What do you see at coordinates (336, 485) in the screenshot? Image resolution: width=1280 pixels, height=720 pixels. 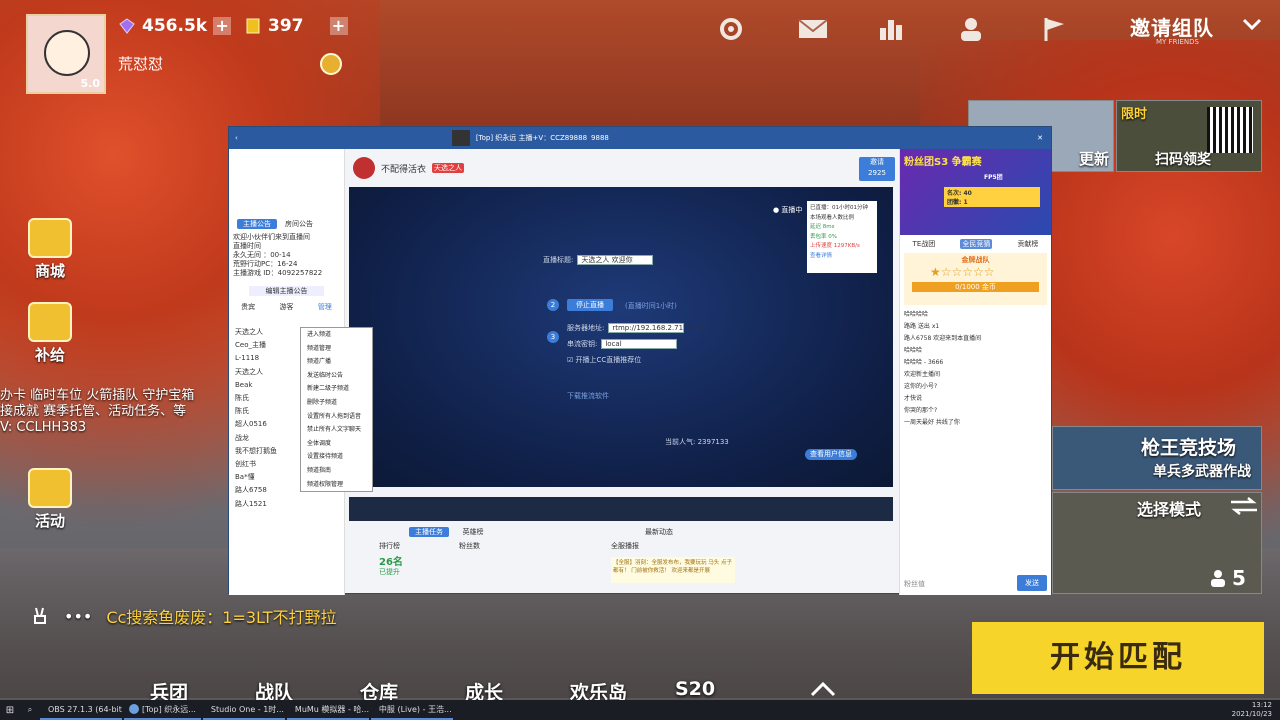 I see `menu-item: 频道权限管理` at bounding box center [336, 485].